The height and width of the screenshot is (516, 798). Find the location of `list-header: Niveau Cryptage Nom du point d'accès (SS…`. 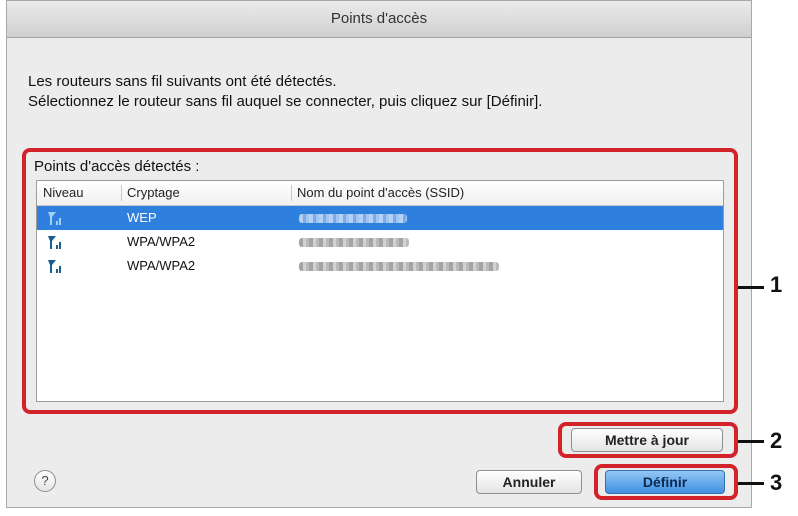

list-header: Niveau Cryptage Nom du point d'accès (SS… is located at coordinates (380, 193).